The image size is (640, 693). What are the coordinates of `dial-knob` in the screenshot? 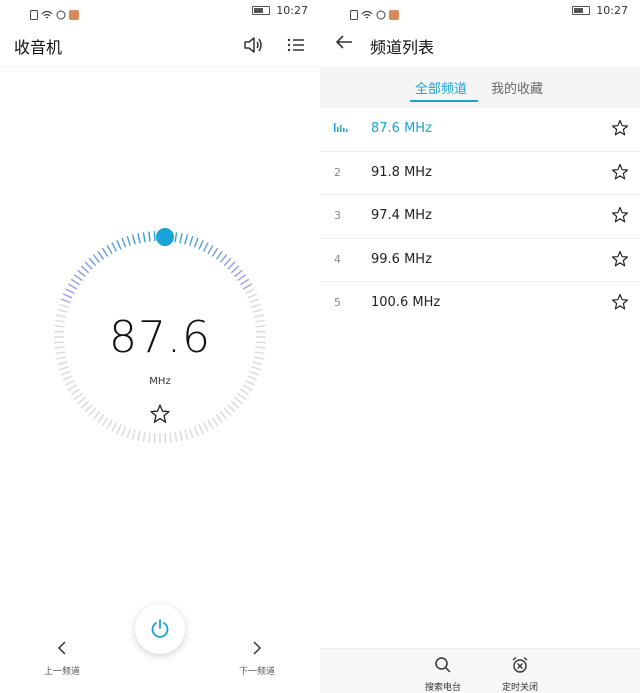 It's located at (165, 237).